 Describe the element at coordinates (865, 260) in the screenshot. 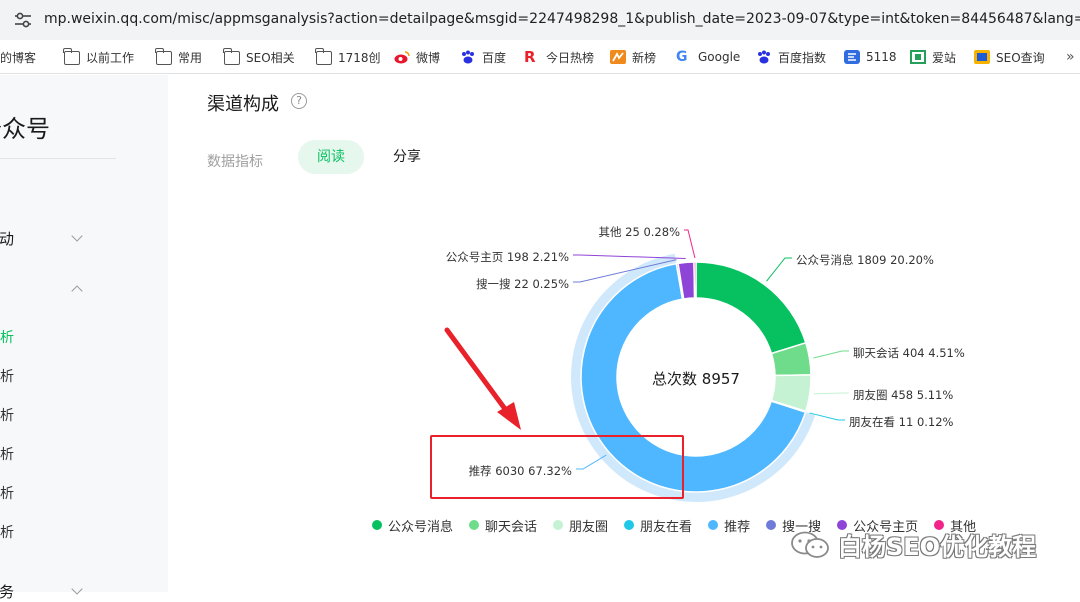

I see `slice-data-label: 公众号消息 1809 20.20%` at that location.